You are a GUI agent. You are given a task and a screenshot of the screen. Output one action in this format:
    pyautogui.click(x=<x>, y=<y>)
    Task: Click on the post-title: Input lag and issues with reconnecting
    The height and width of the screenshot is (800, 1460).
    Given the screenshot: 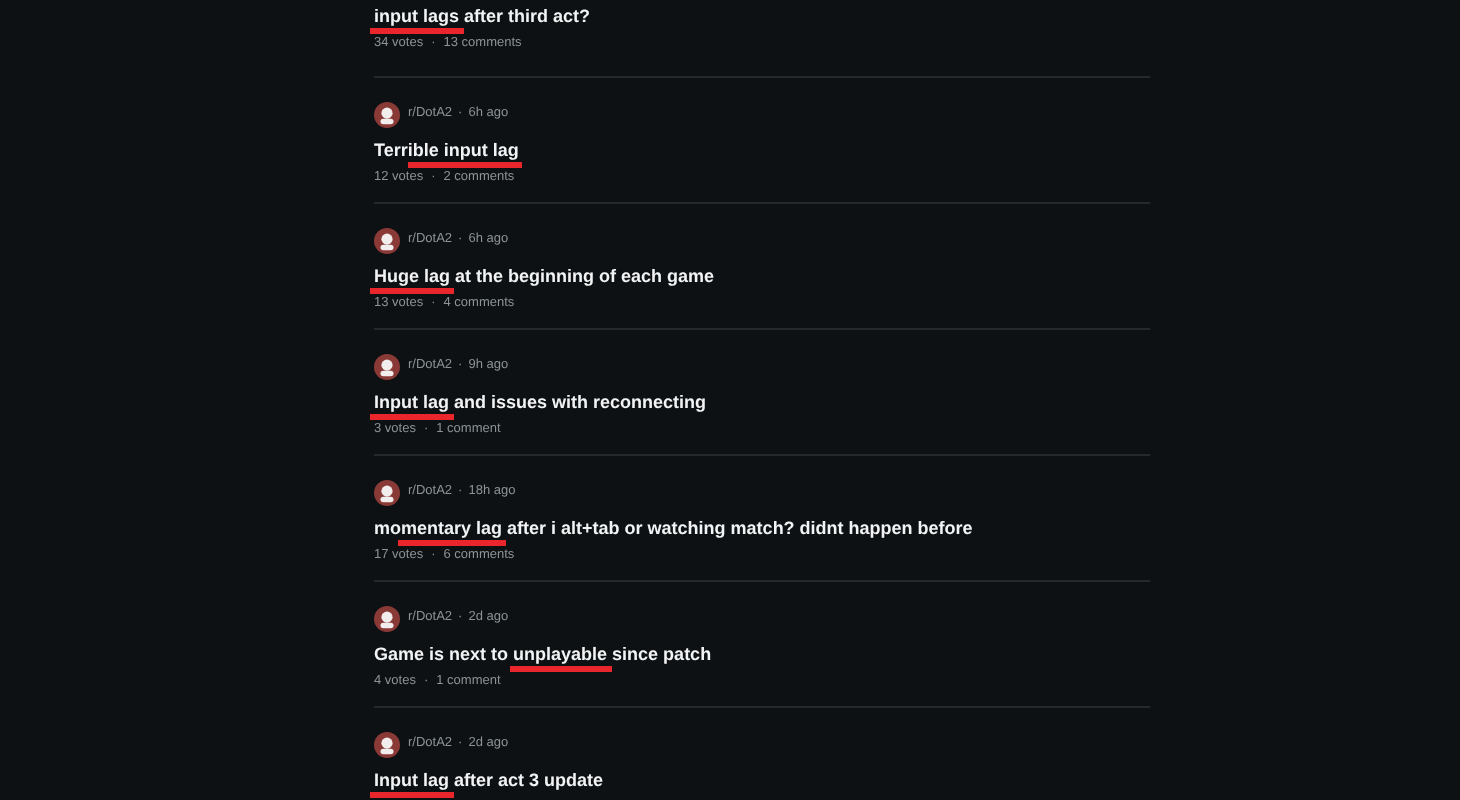 What is the action you would take?
    pyautogui.click(x=540, y=402)
    